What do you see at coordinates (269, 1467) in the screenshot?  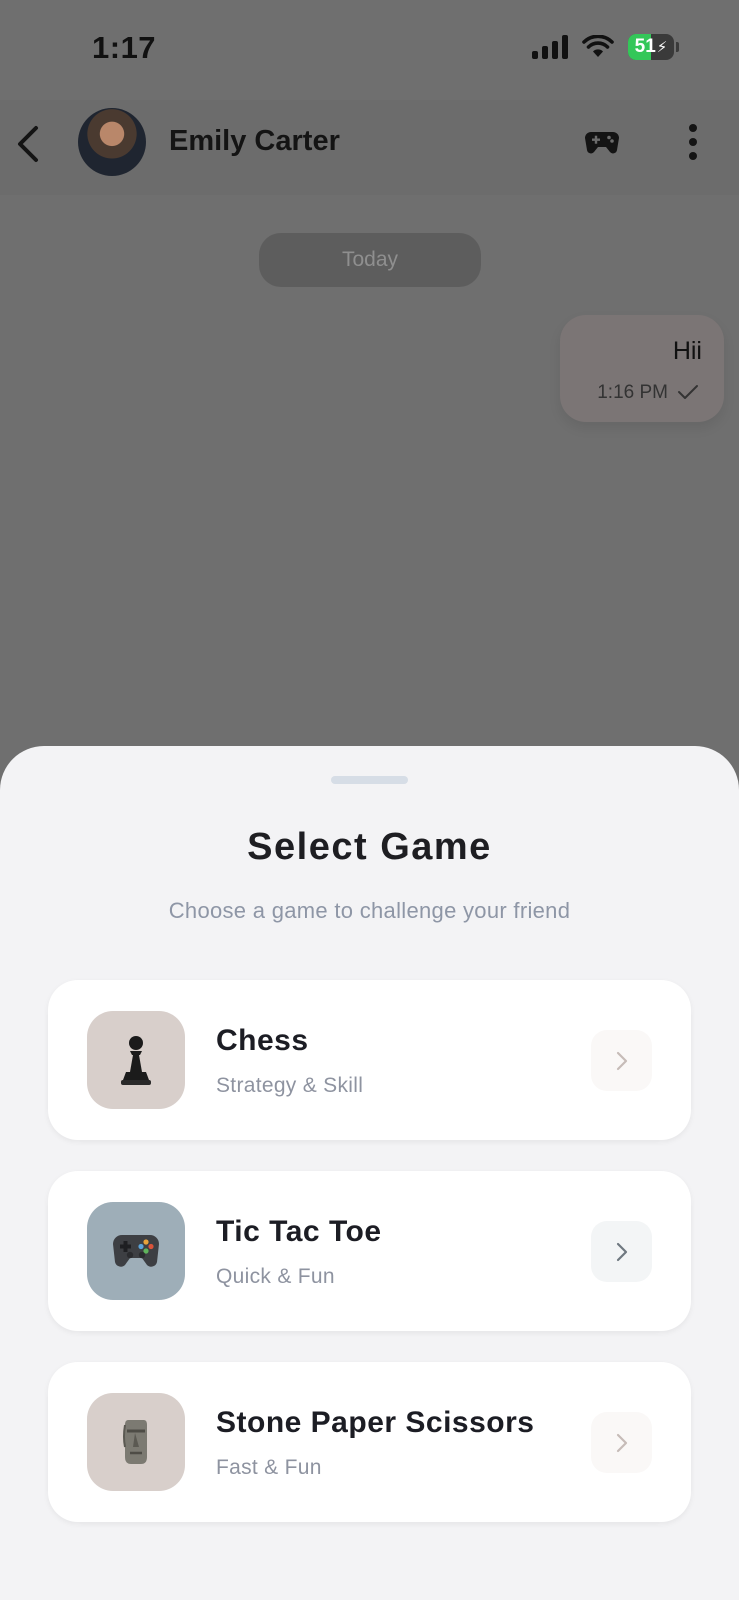 I see `game-description: Fast & Fun` at bounding box center [269, 1467].